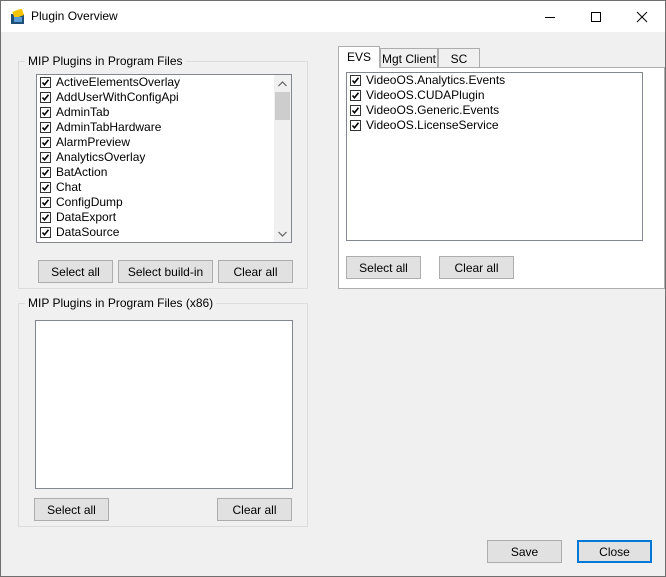 The image size is (666, 577). I want to click on list-item: VideoOS.Analytics.Events, so click(494, 80).